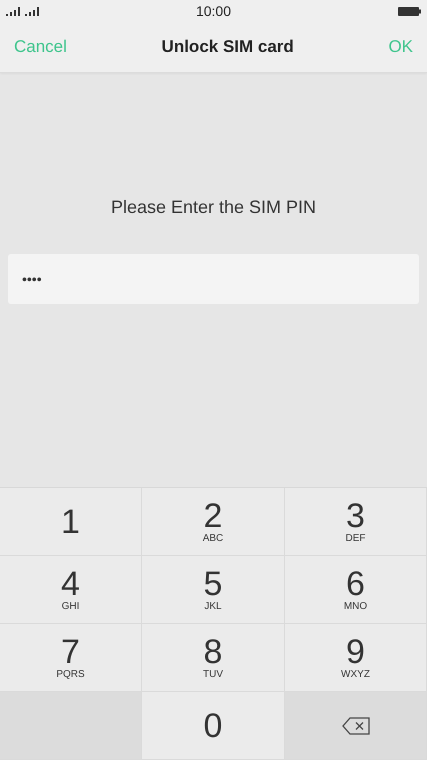  Describe the element at coordinates (228, 47) in the screenshot. I see `screen-title: Unlock SIM card` at that location.